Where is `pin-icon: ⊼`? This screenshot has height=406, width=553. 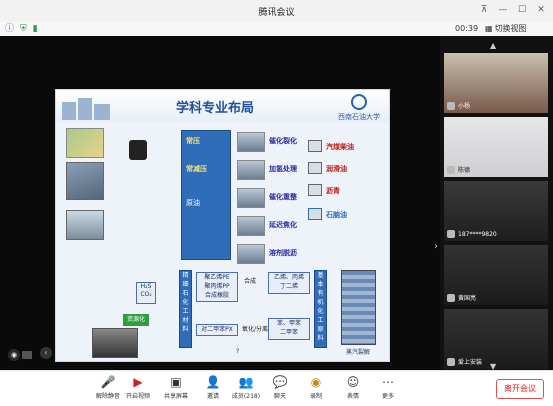 pin-icon: ⊼ is located at coordinates (484, 10).